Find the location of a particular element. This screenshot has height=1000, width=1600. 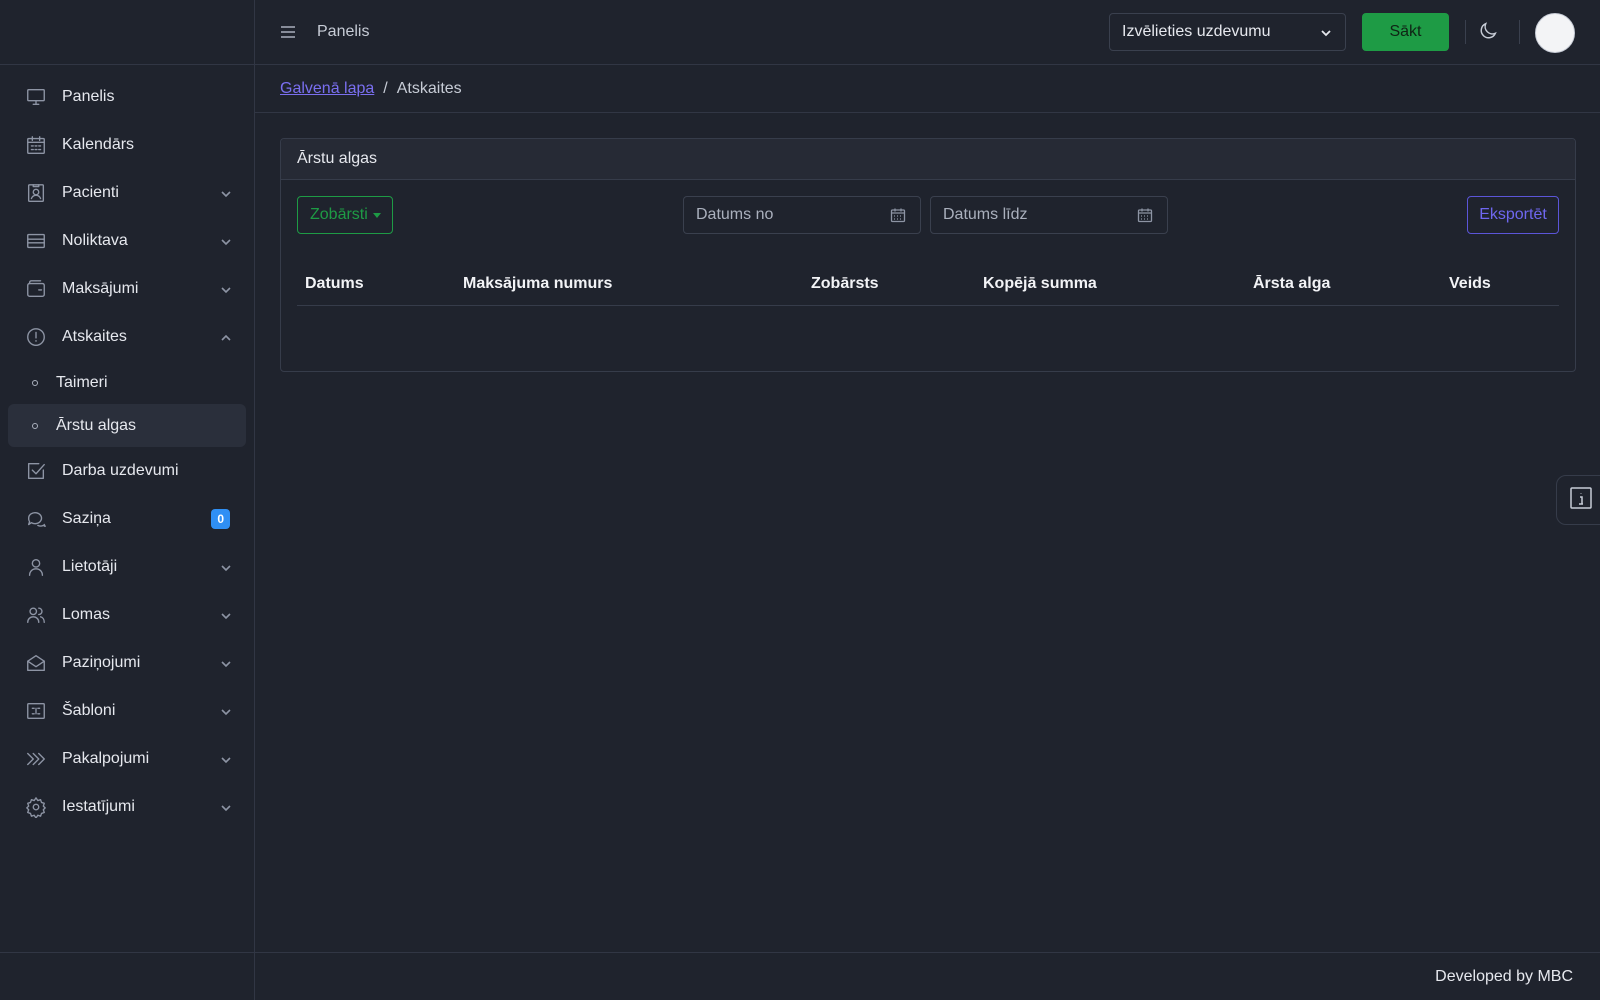

date-from-placeholder: Datums no is located at coordinates (735, 214).